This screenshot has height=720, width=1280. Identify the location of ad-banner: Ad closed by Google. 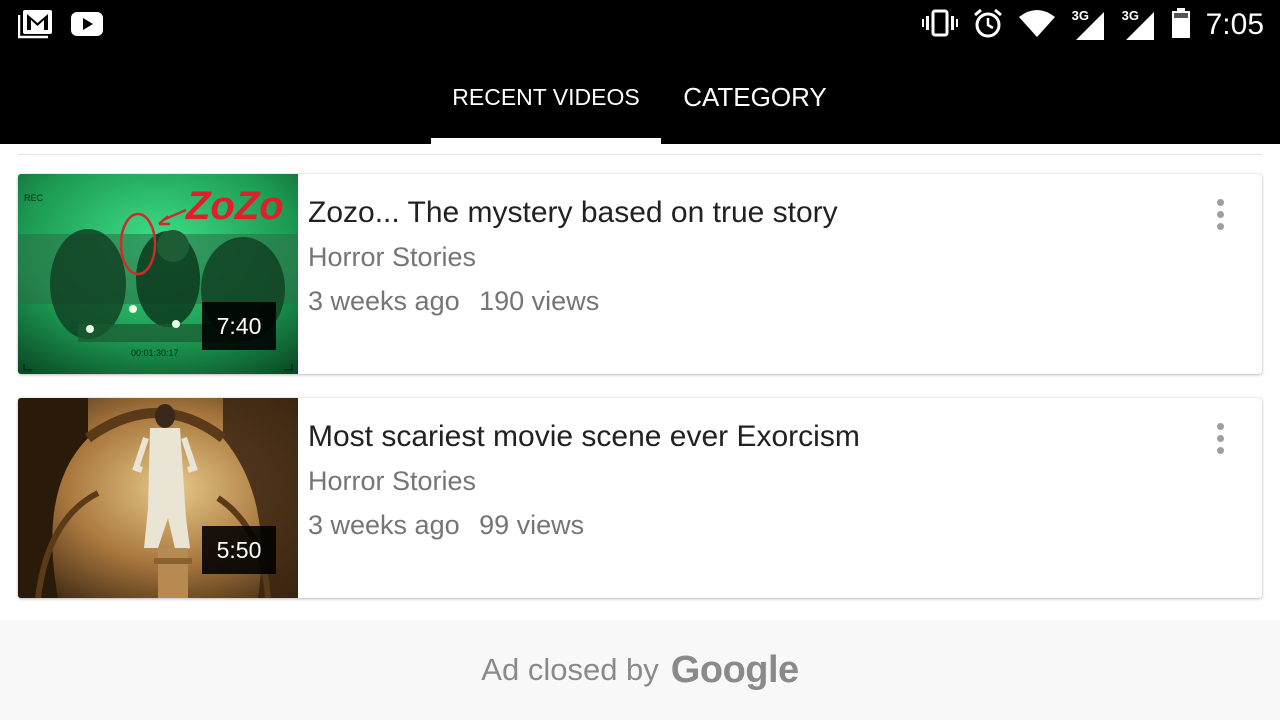
(640, 670).